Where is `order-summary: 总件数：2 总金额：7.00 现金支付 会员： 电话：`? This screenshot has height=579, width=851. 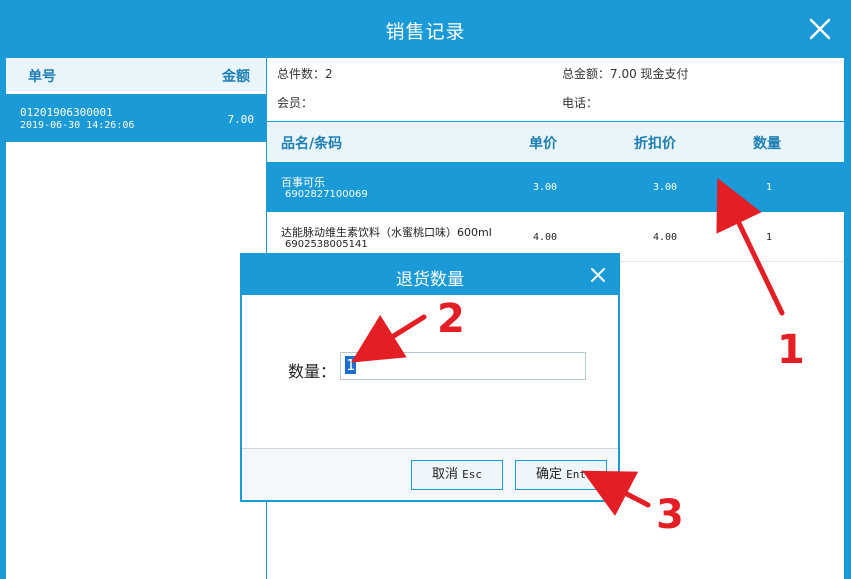 order-summary: 总件数：2 总金额：7.00 现金支付 会员： 电话： is located at coordinates (555, 90).